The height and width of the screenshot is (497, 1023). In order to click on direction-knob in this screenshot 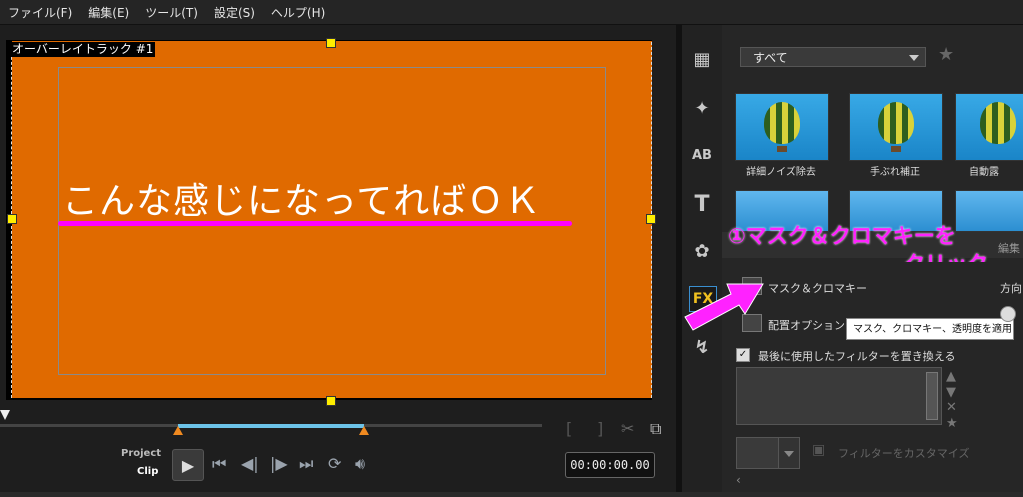, I will do `click(1008, 314)`.